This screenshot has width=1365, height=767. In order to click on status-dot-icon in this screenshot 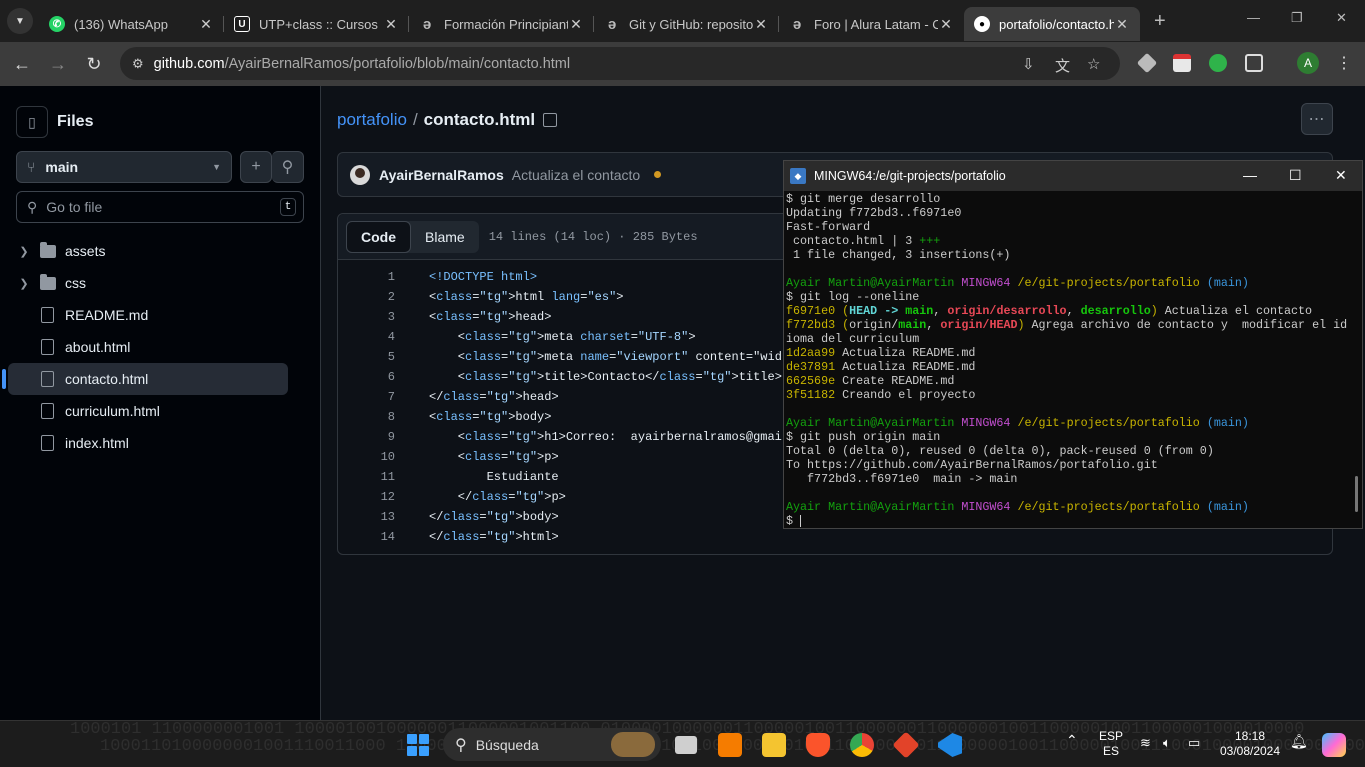, I will do `click(658, 174)`.